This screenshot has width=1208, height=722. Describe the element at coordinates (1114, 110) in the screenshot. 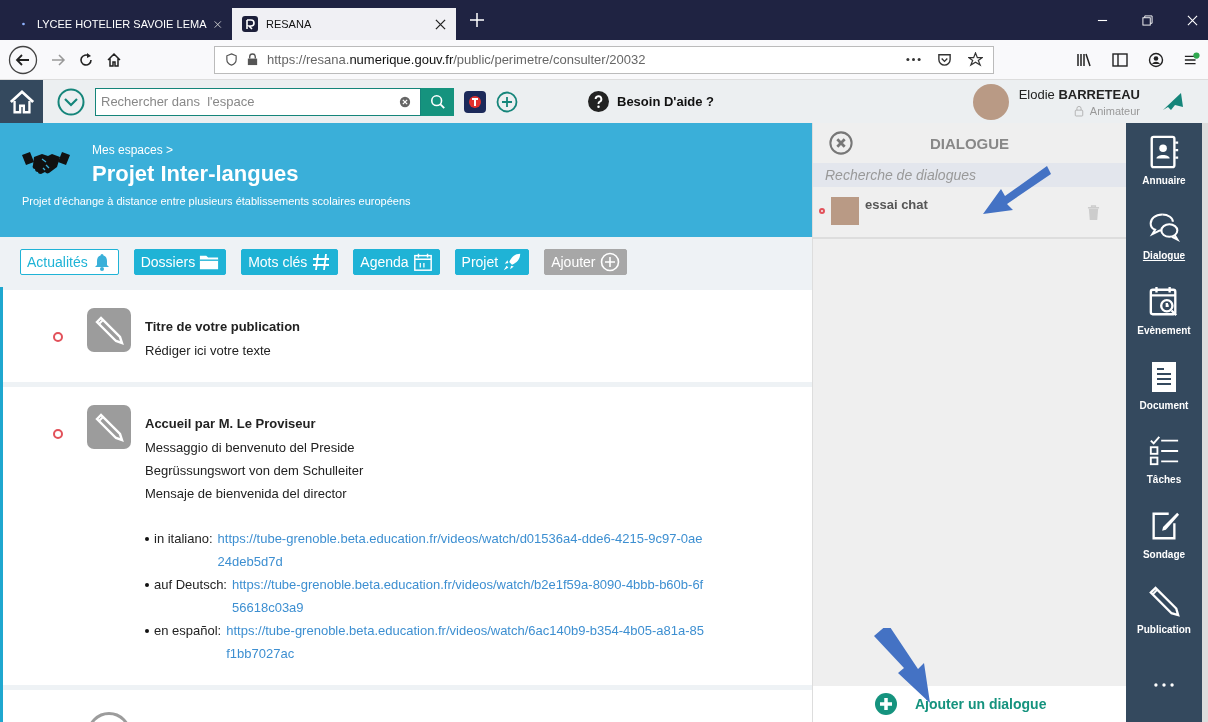

I see `user-role: Animateur` at that location.